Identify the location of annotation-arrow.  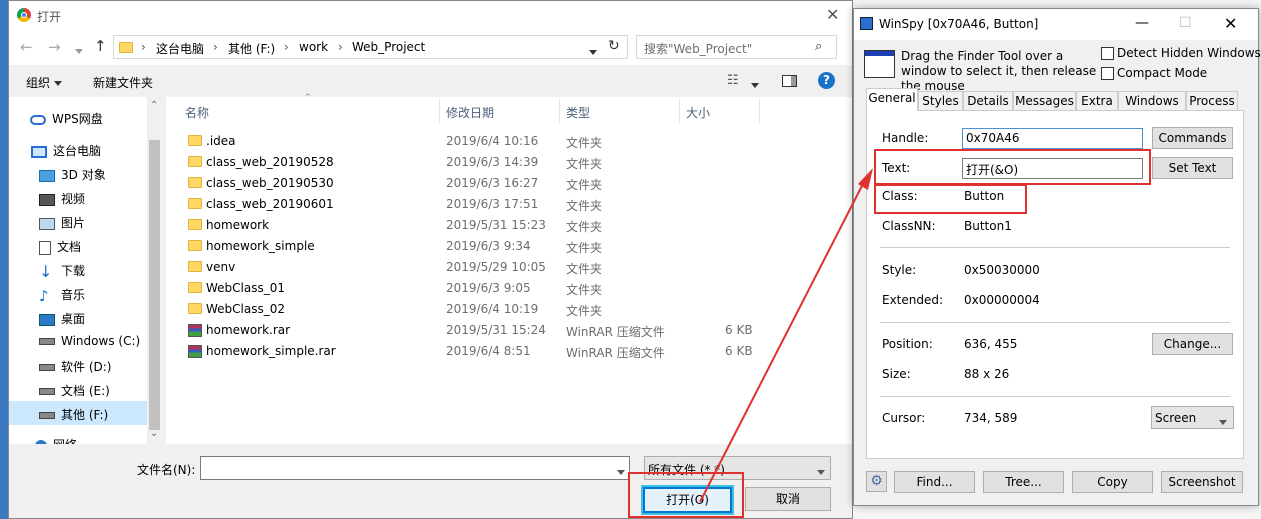
(786, 335).